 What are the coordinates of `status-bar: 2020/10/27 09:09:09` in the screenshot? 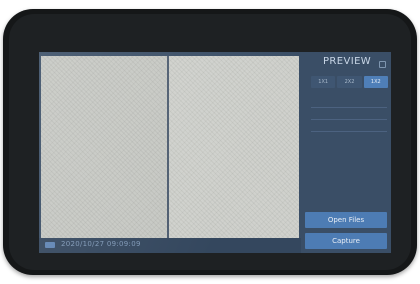 It's located at (170, 245).